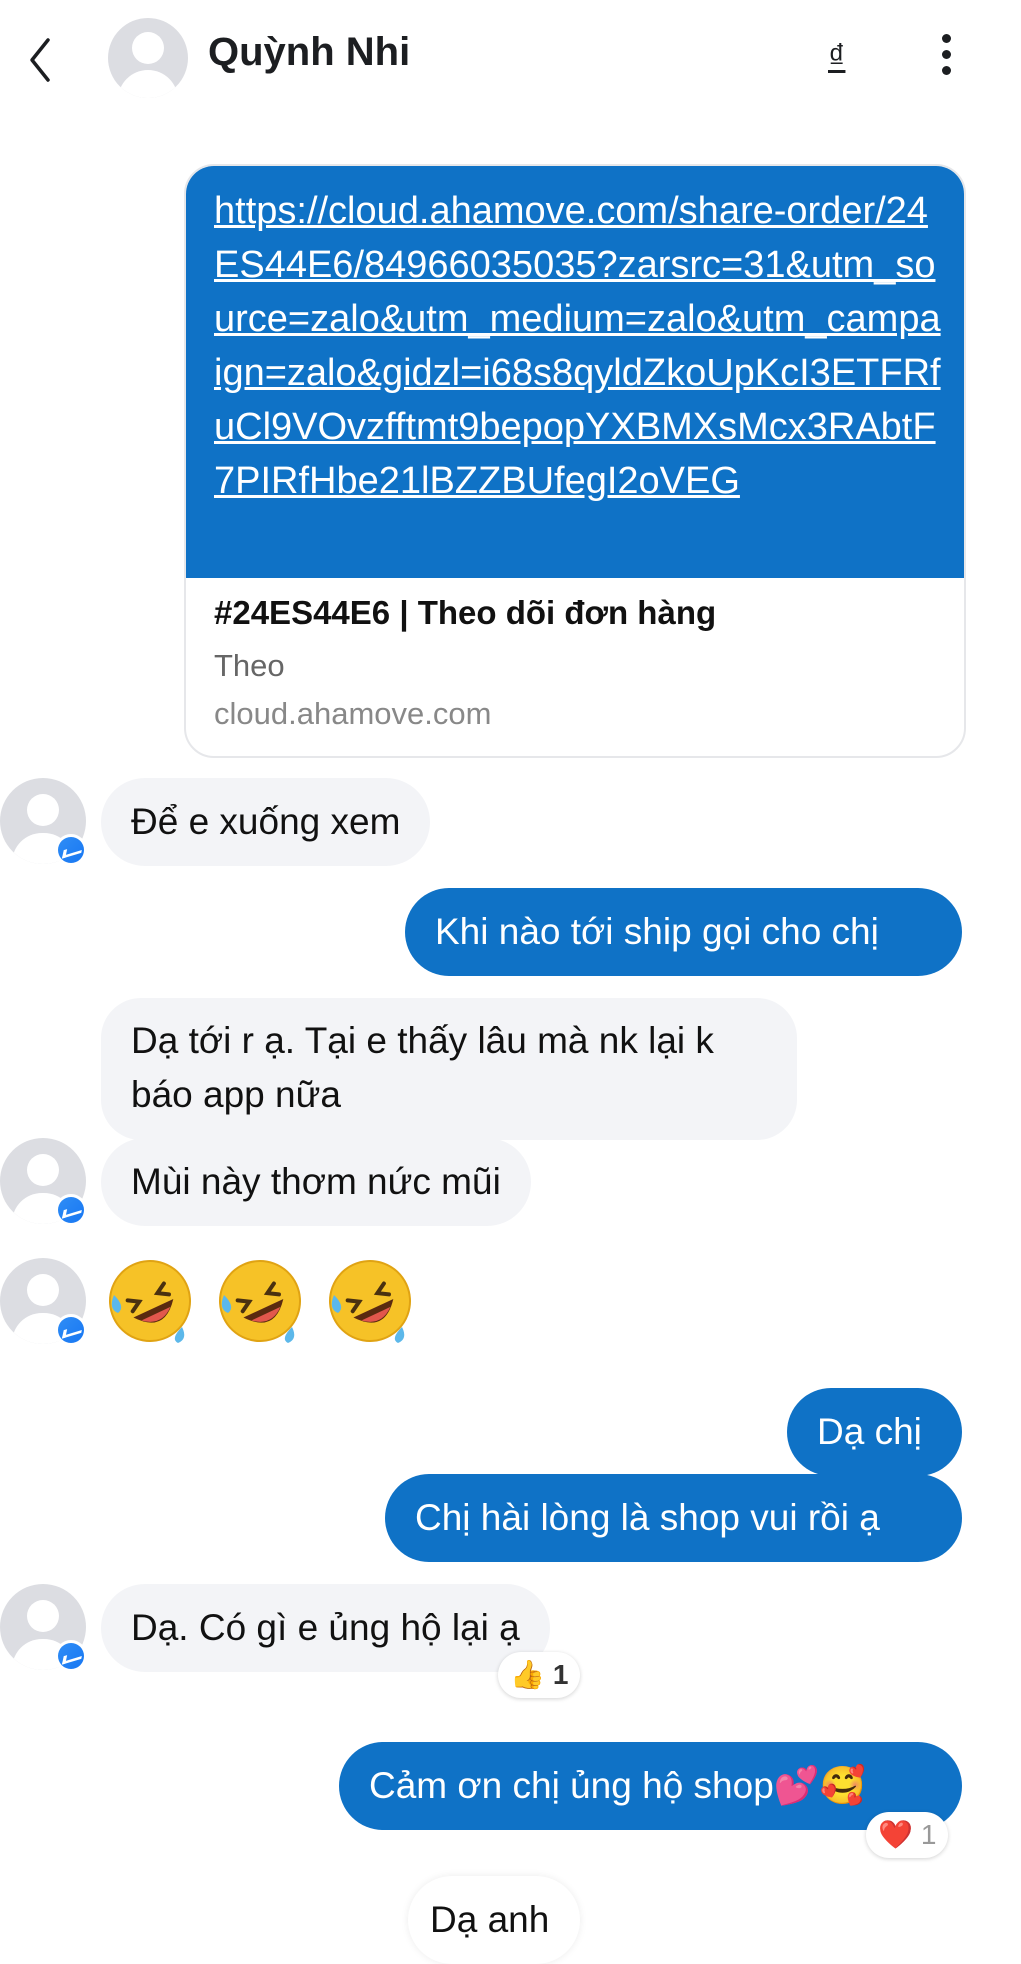 This screenshot has height=1964, width=1021. What do you see at coordinates (236, 1094) in the screenshot?
I see `message-line: báo app nữa` at bounding box center [236, 1094].